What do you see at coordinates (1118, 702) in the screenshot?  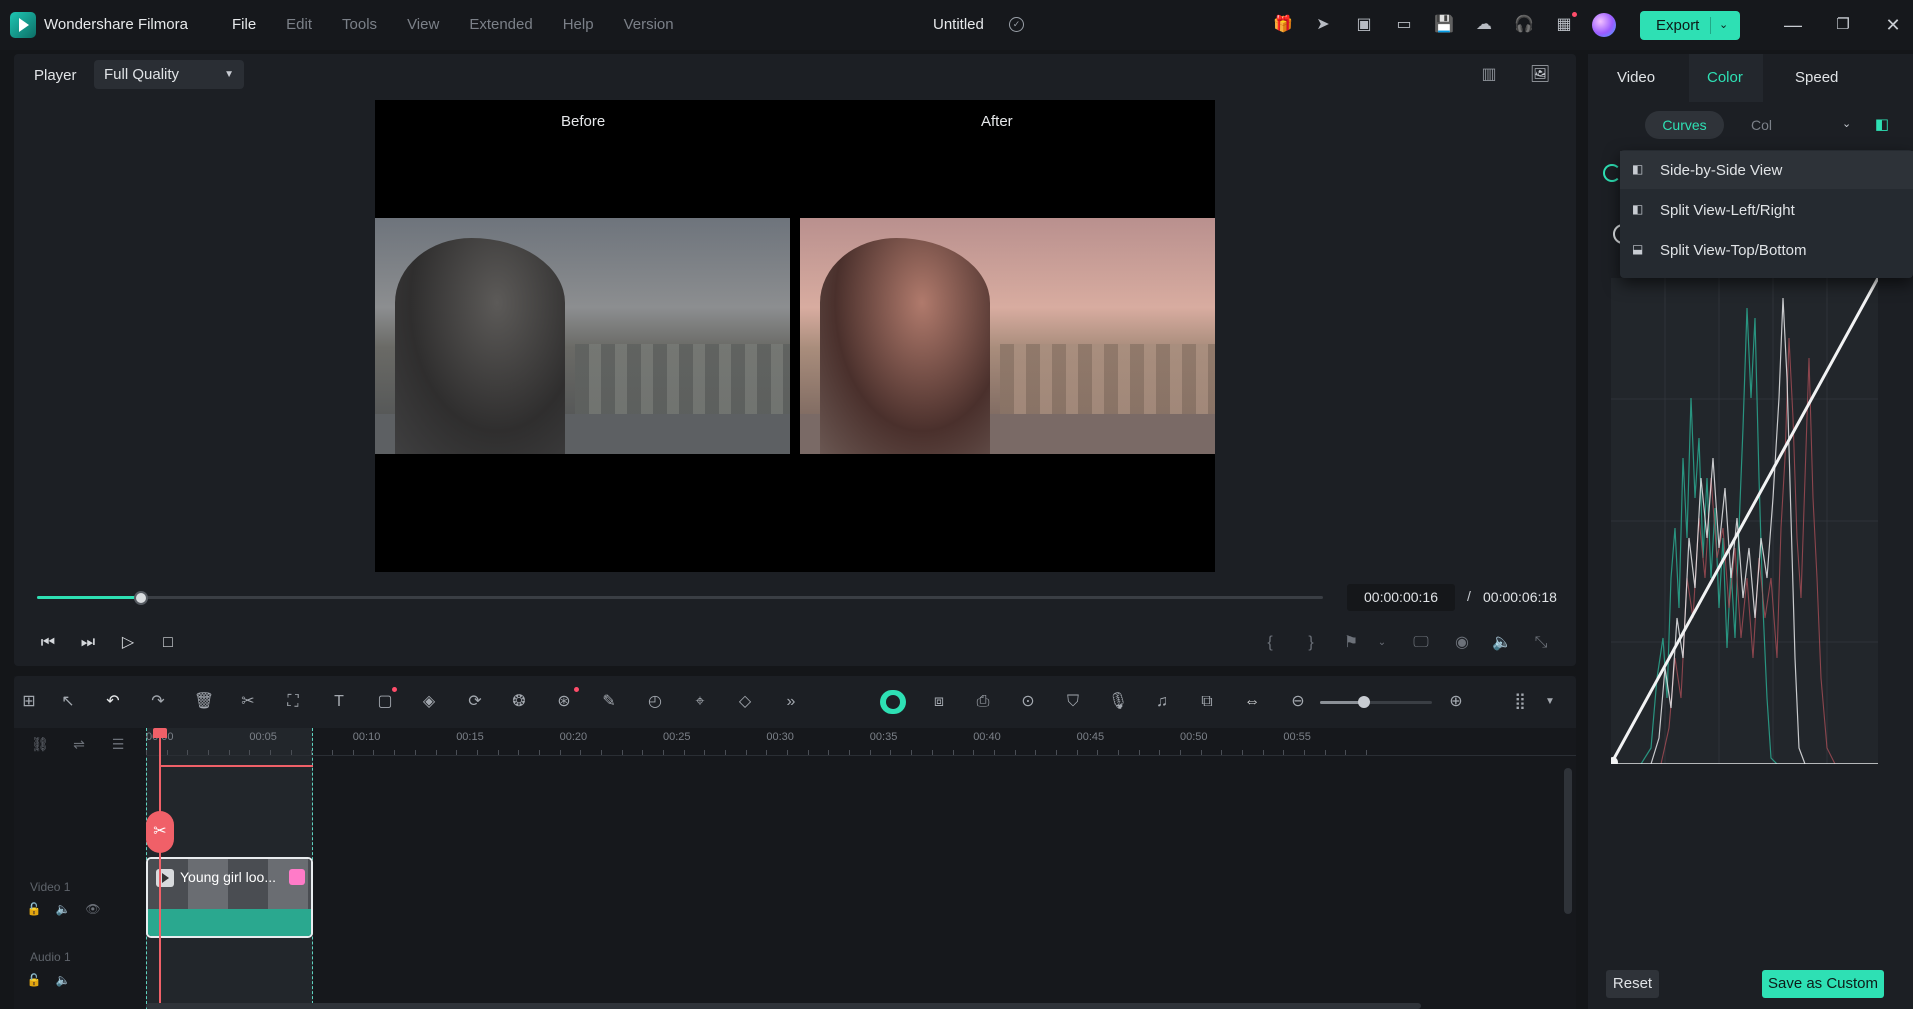 I see `microphone-icon: 🎙` at bounding box center [1118, 702].